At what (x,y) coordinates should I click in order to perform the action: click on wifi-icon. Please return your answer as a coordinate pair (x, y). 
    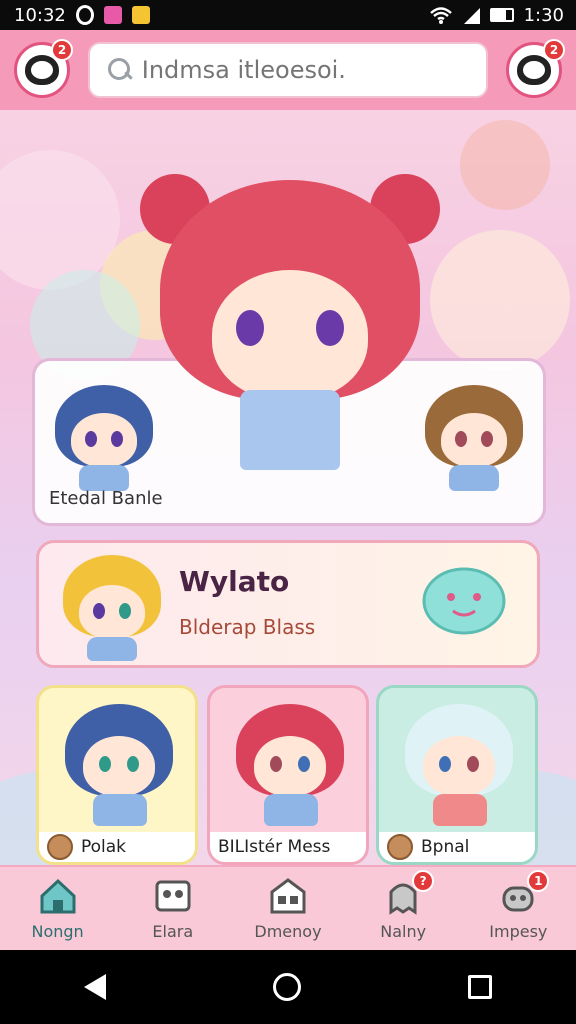
    Looking at the image, I should click on (440, 15).